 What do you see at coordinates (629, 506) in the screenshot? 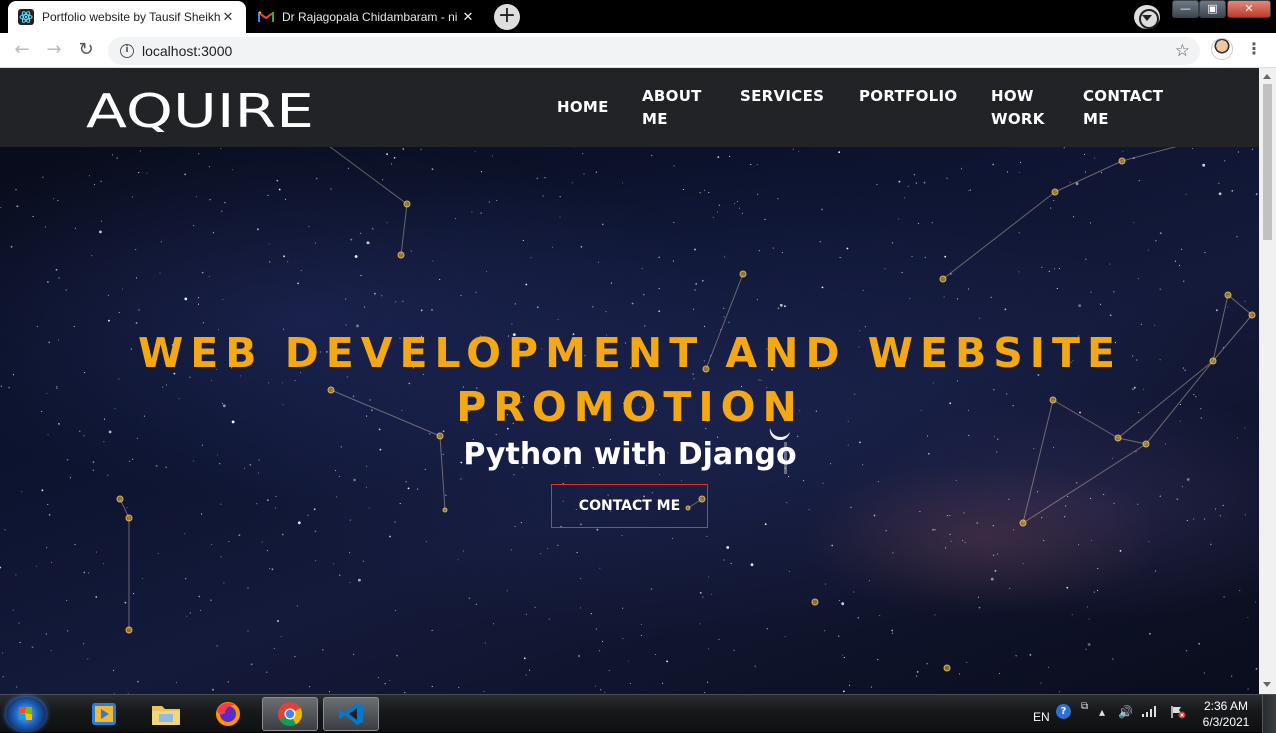
I see `contact-me-button: CONTACT ME` at bounding box center [629, 506].